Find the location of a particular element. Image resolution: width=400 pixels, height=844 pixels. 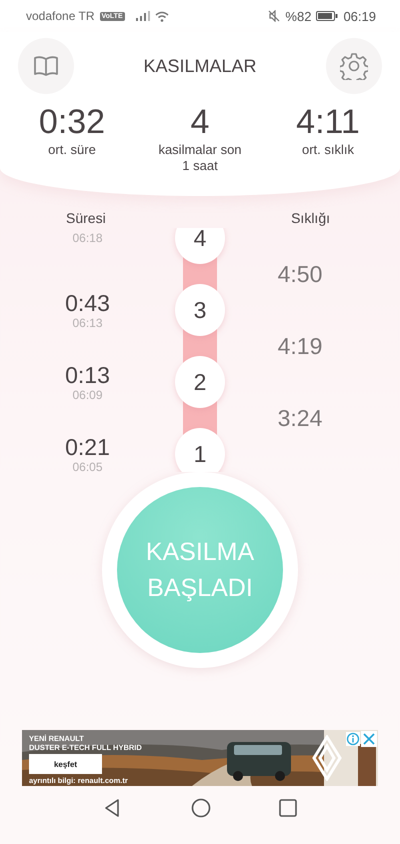

battery-percent: %82 is located at coordinates (298, 16).